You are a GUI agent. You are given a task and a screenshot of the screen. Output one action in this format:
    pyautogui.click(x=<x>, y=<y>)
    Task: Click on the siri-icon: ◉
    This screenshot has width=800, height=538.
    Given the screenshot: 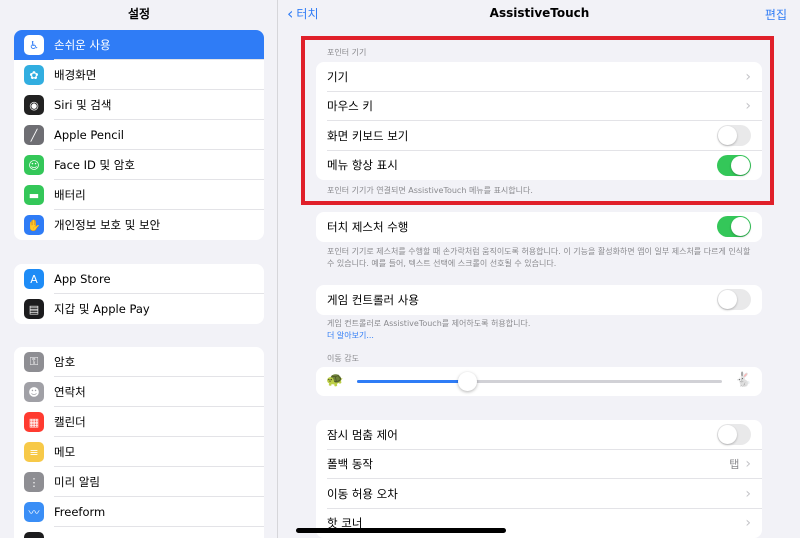 What is the action you would take?
    pyautogui.click(x=34, y=105)
    